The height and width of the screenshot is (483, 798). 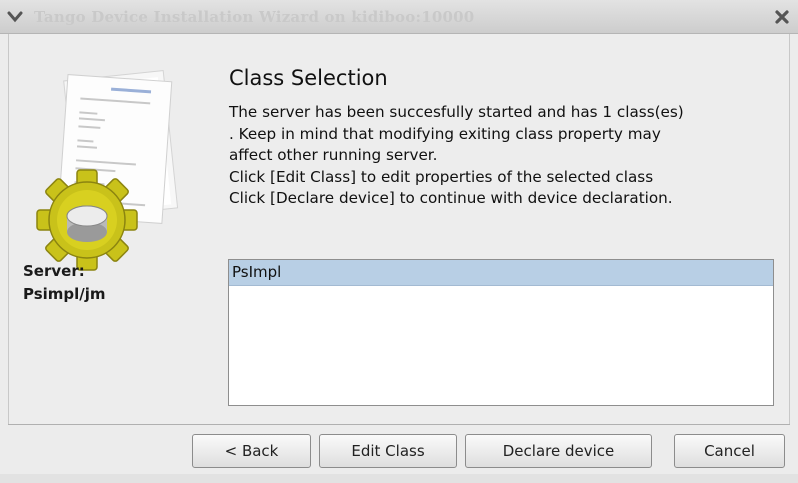 I want to click on page-title: Class Selection, so click(x=308, y=78).